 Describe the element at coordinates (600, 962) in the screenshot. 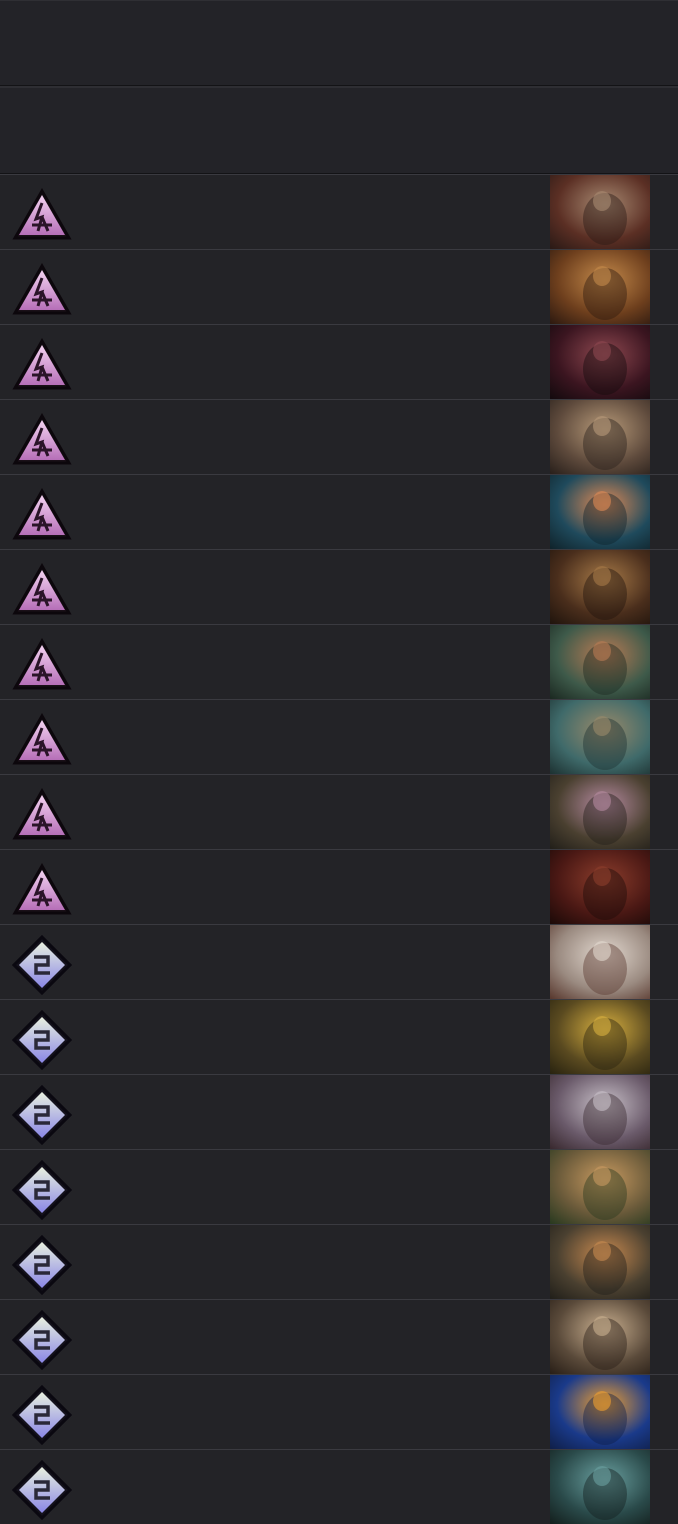

I see `card-art-wind-blade` at that location.